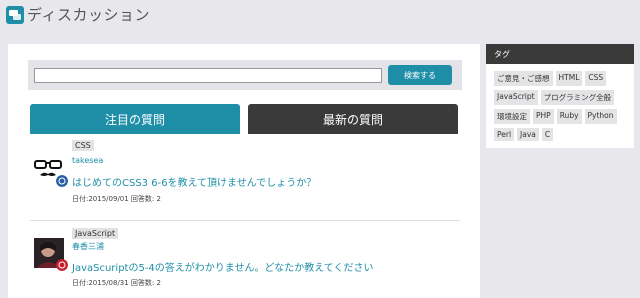 Image resolution: width=640 pixels, height=298 pixels. What do you see at coordinates (560, 54) in the screenshot?
I see `sidebar-heading: タグ` at bounding box center [560, 54].